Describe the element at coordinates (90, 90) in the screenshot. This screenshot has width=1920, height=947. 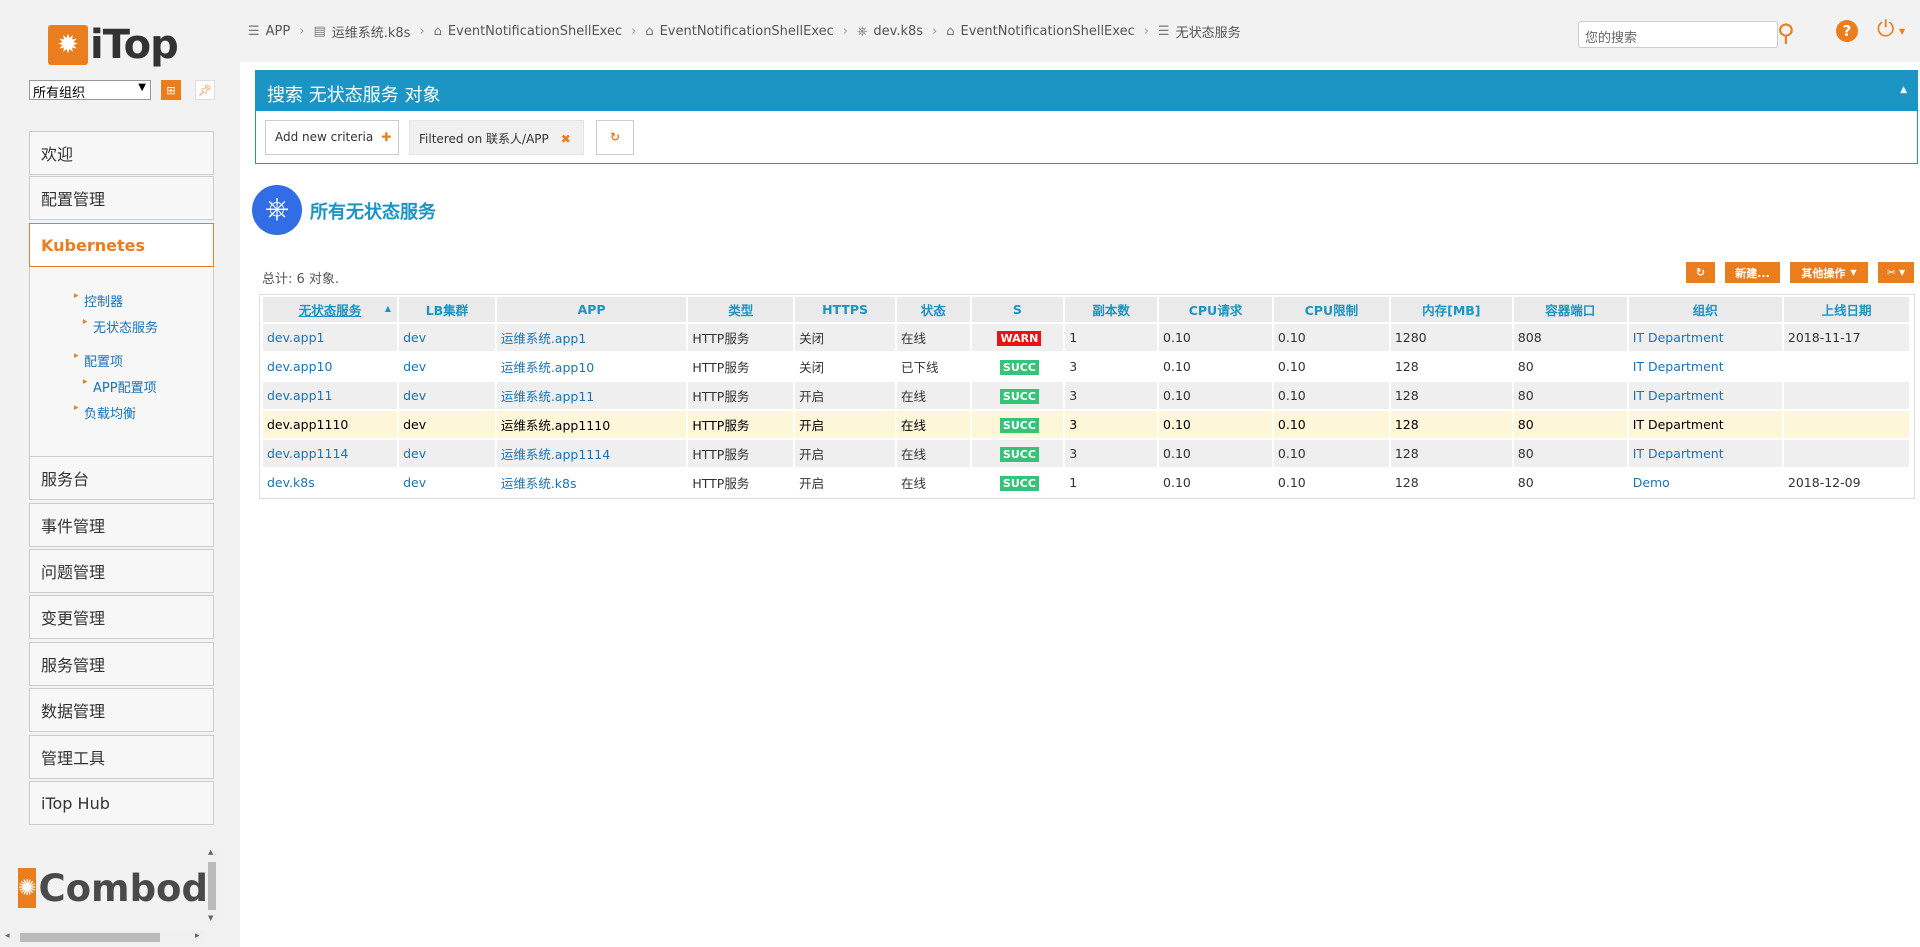
I see `org-select: 所有组织 ▼` at that location.